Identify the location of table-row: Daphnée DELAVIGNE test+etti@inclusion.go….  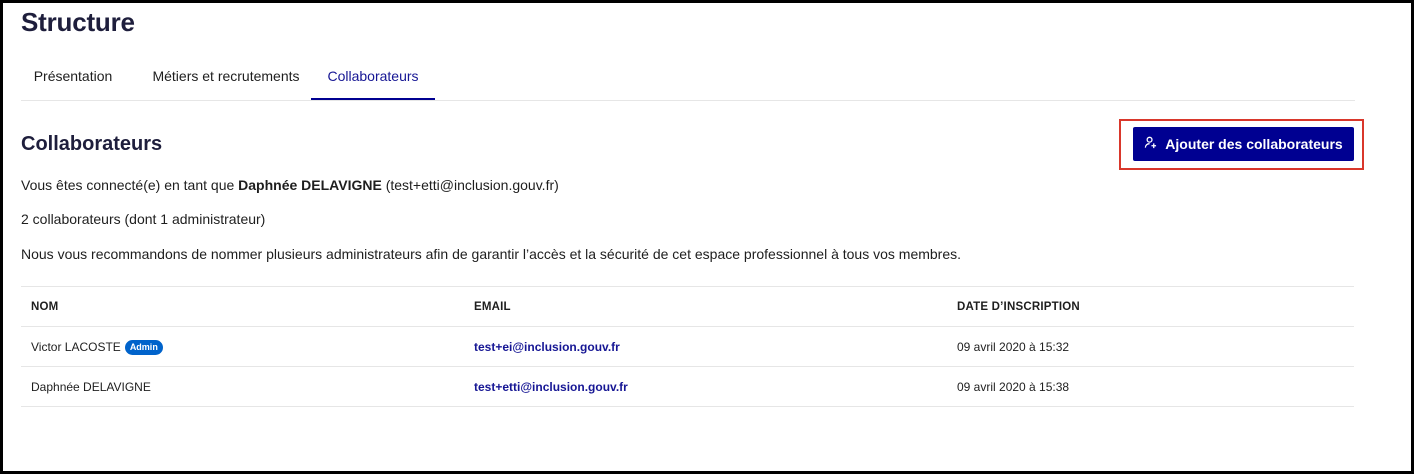
(687, 387).